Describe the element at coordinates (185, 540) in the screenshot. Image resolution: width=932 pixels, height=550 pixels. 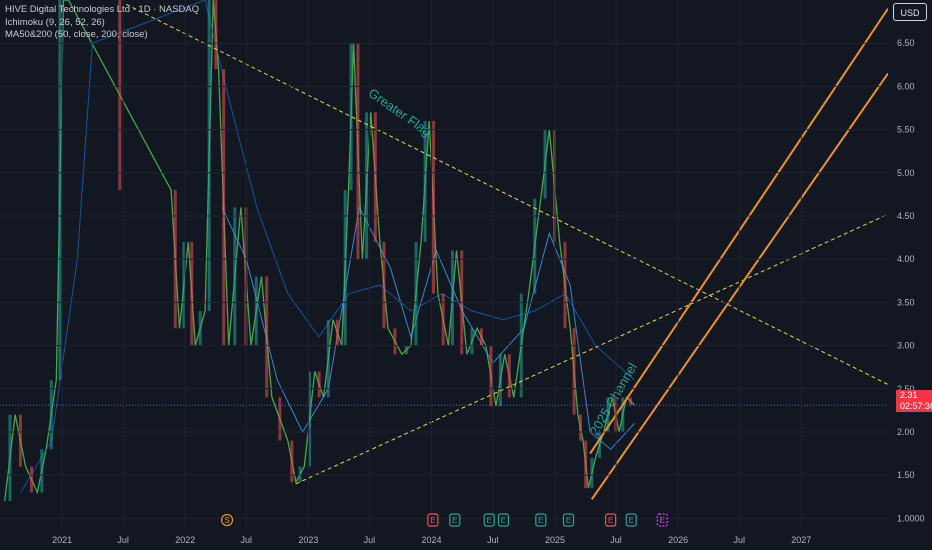
I see `x-tick-label: 2022` at that location.